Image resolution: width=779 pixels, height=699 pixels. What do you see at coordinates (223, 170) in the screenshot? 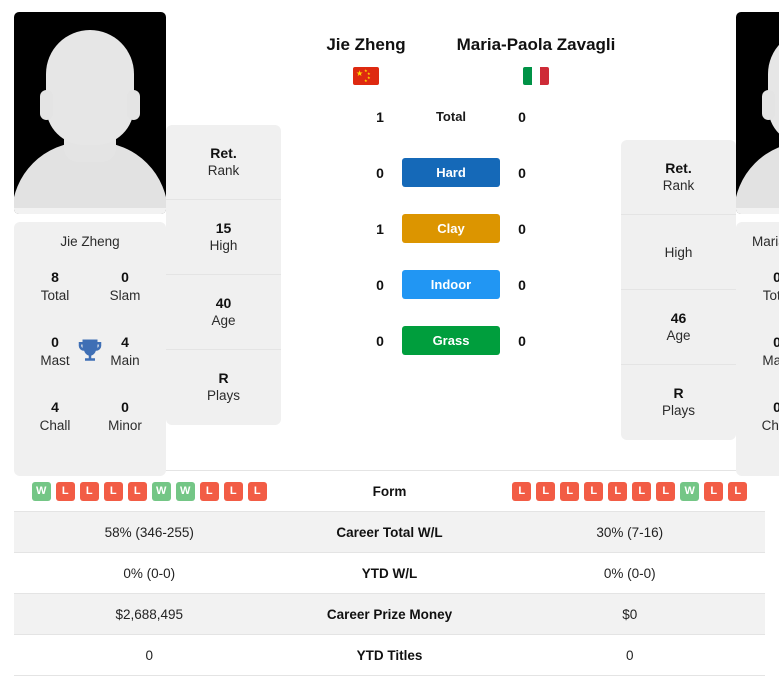
I see `left-info-rank-label: Rank` at bounding box center [223, 170].